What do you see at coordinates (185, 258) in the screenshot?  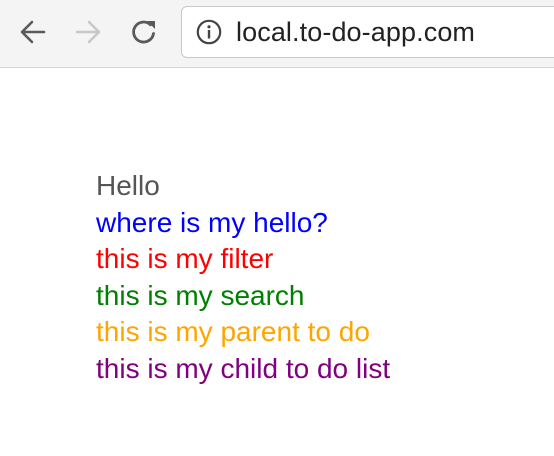 I see `filter-text: this is my filter` at bounding box center [185, 258].